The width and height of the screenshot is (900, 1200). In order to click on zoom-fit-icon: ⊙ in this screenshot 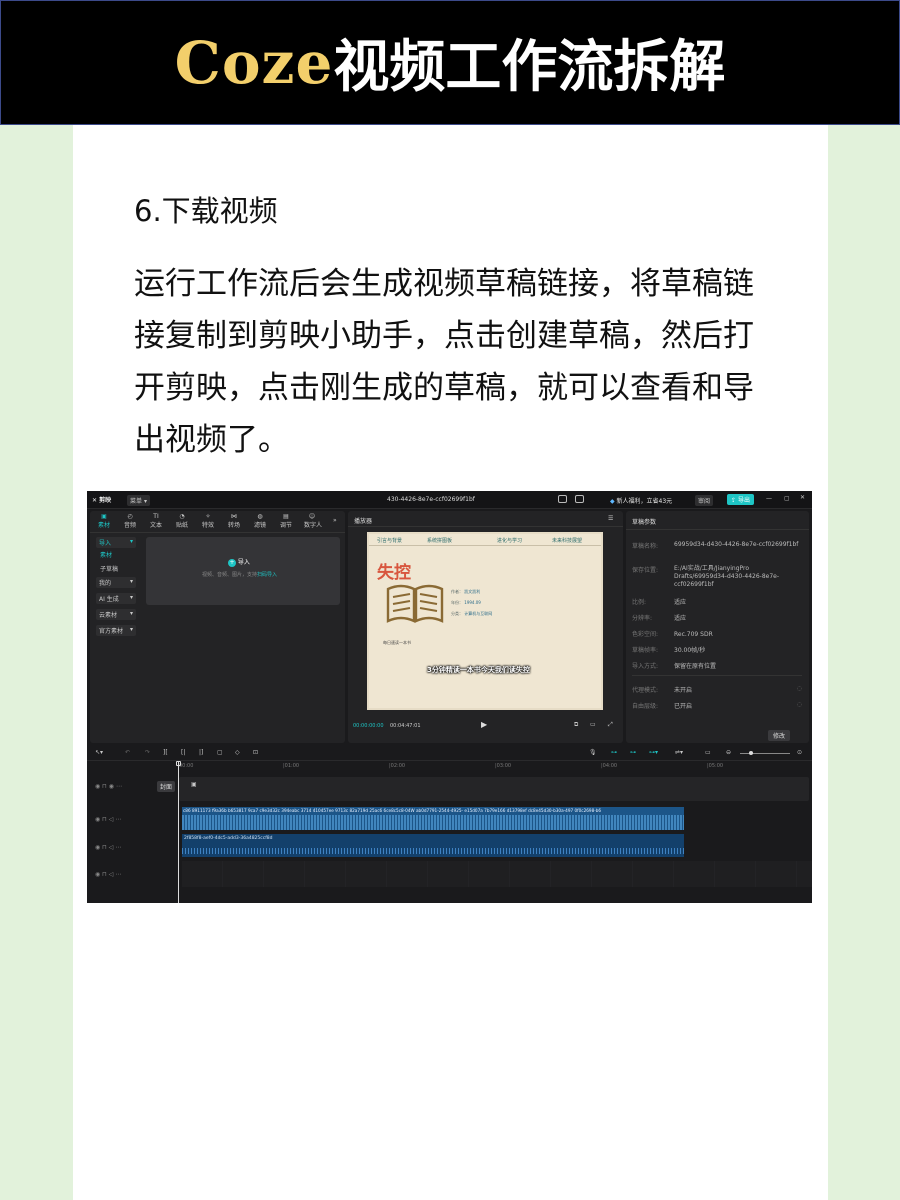, I will do `click(799, 752)`.